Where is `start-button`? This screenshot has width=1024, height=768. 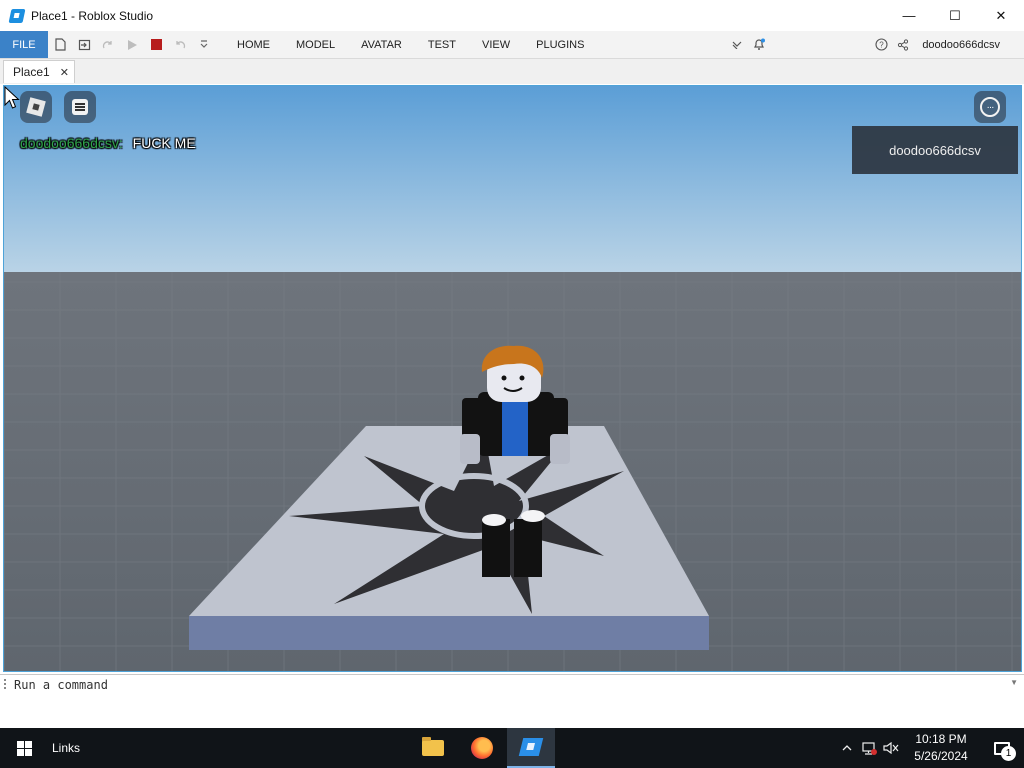 start-button is located at coordinates (24, 748).